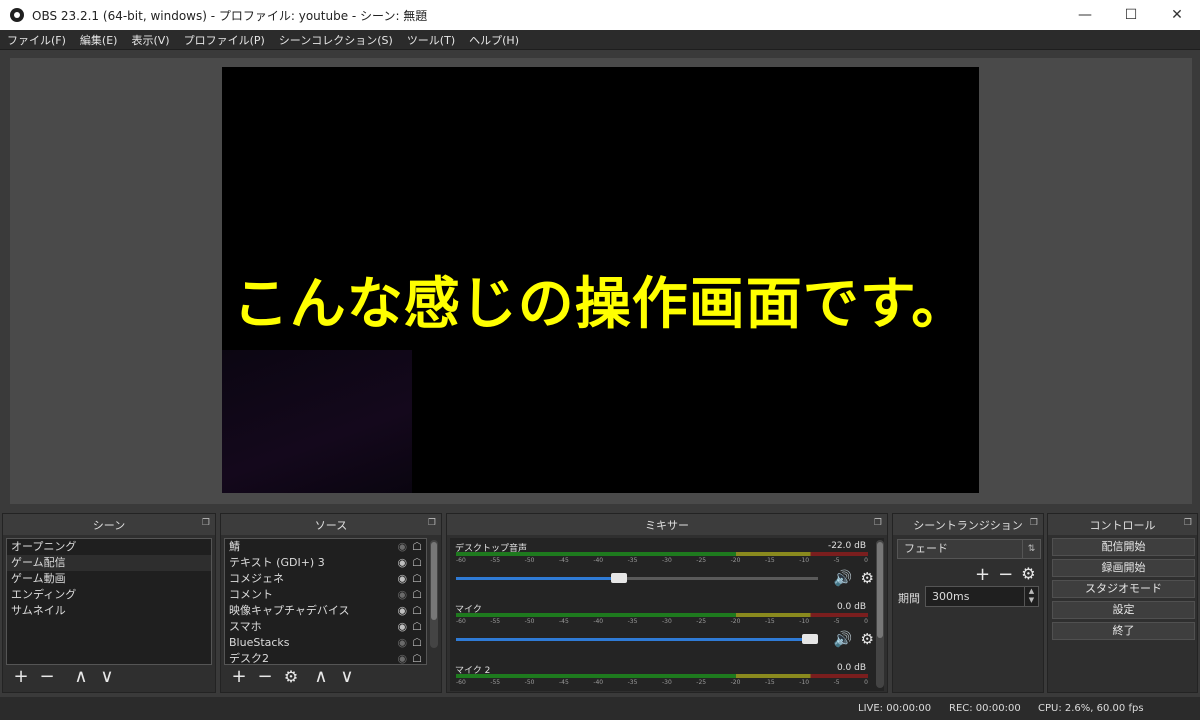 The width and height of the screenshot is (1200, 720). What do you see at coordinates (109, 611) in the screenshot?
I see `scene-item: サムネイル` at bounding box center [109, 611].